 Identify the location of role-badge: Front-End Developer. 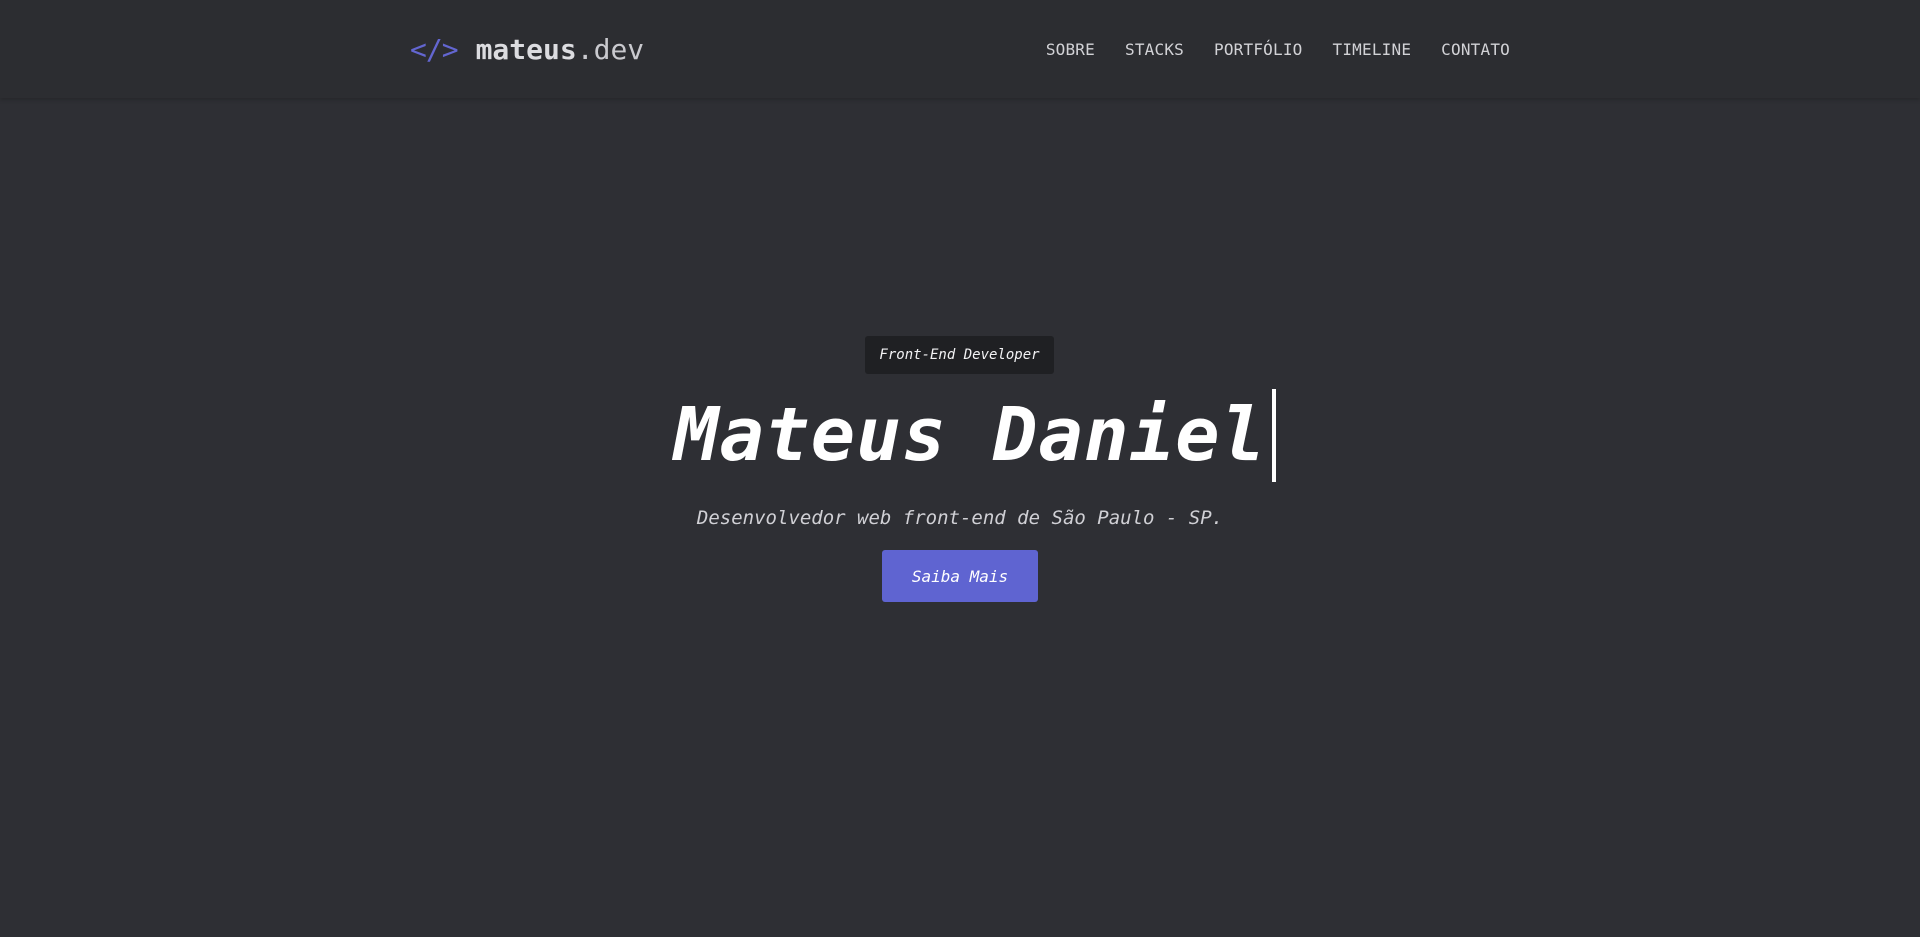
(959, 355).